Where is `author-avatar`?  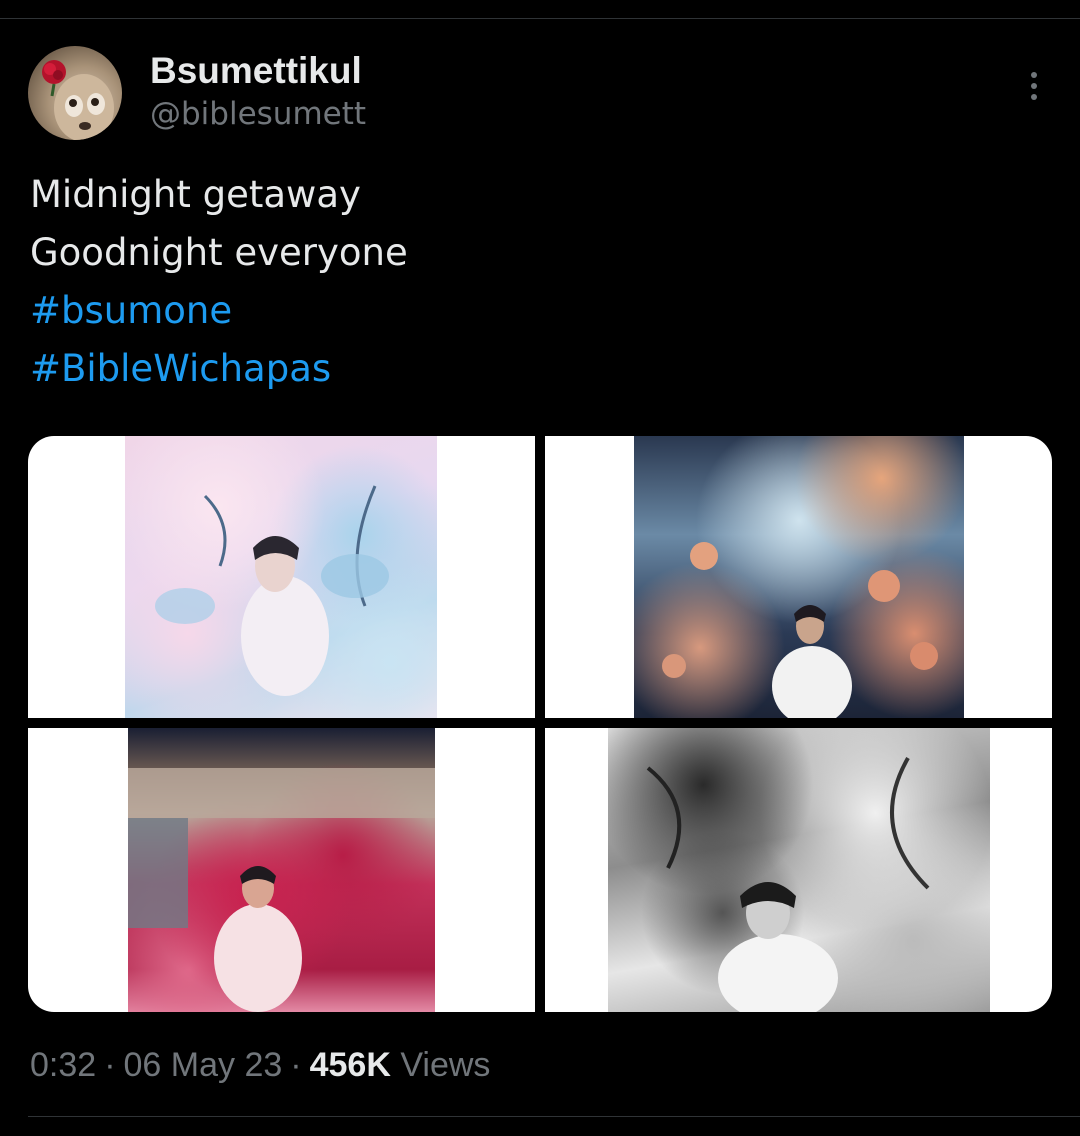 author-avatar is located at coordinates (75, 93).